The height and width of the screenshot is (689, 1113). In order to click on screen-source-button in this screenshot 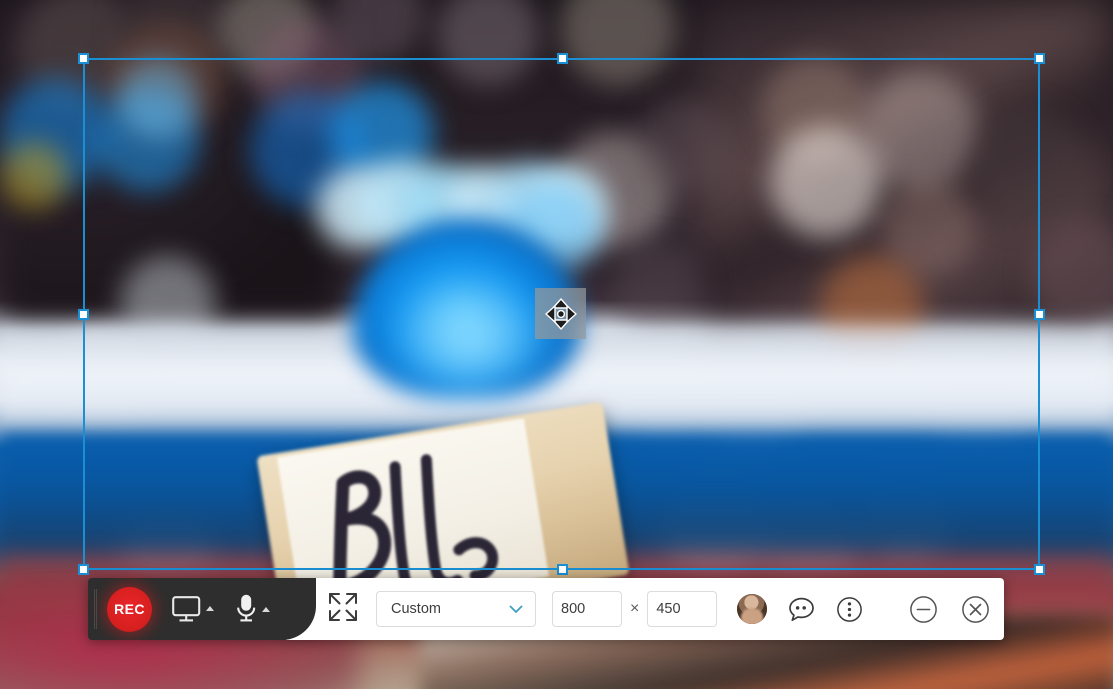, I will do `click(193, 609)`.